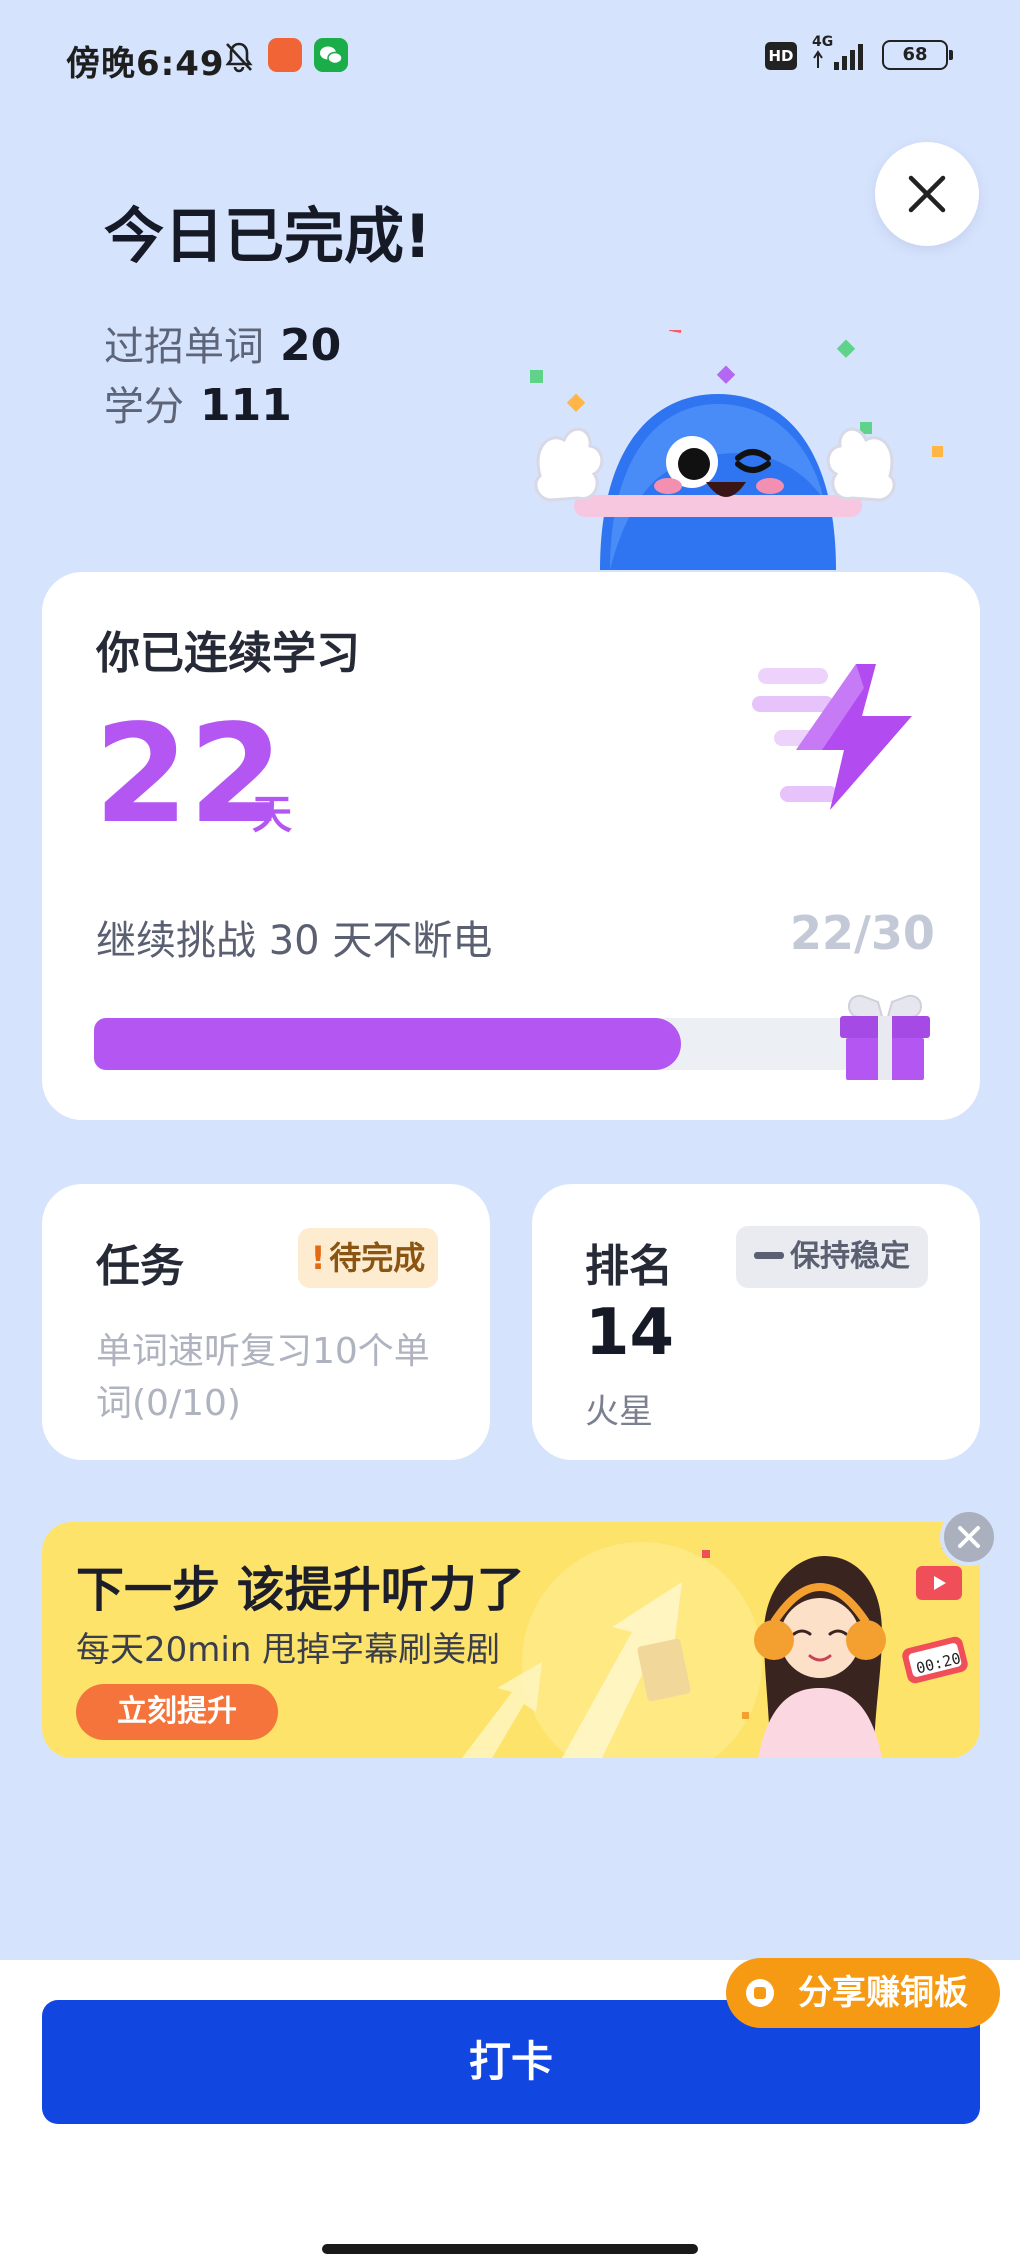  Describe the element at coordinates (239, 57) in the screenshot. I see `bell-off-icon` at that location.